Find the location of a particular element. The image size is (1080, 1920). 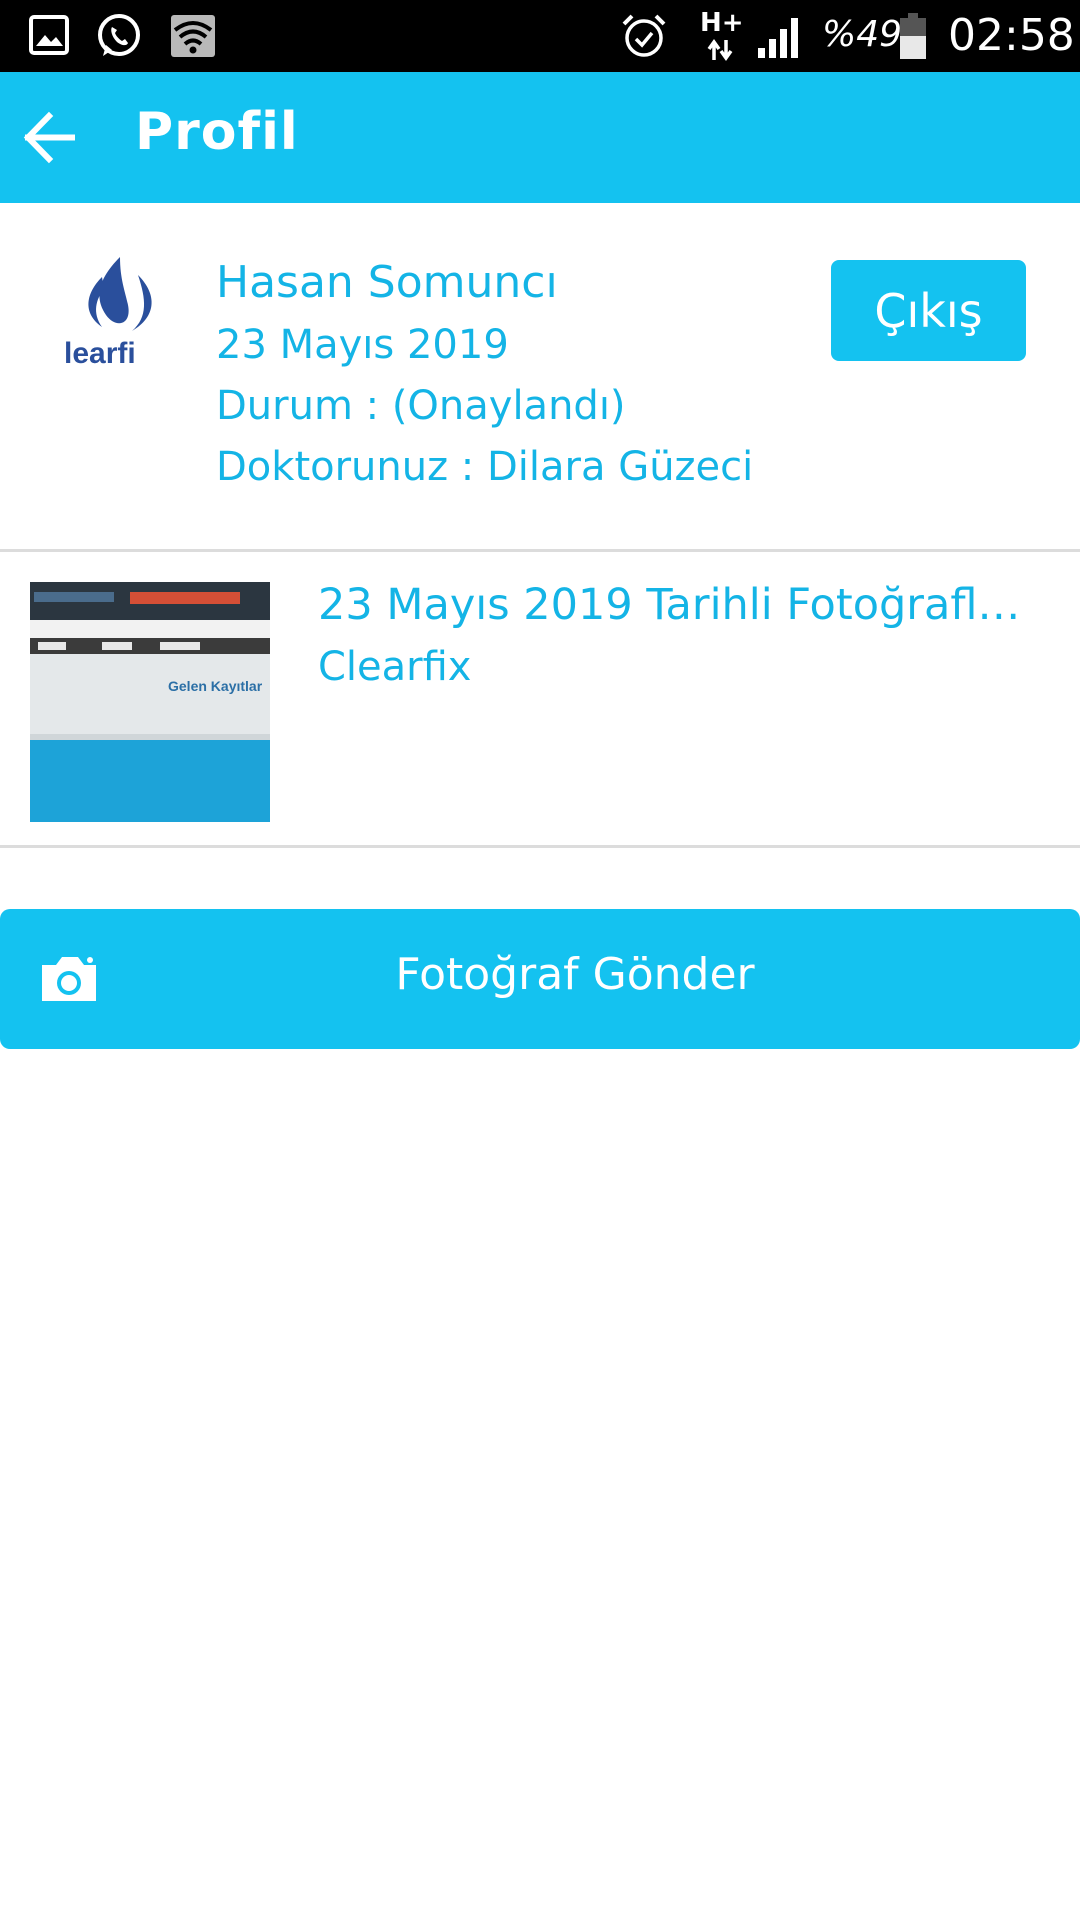

page-title: Profil is located at coordinates (217, 132).